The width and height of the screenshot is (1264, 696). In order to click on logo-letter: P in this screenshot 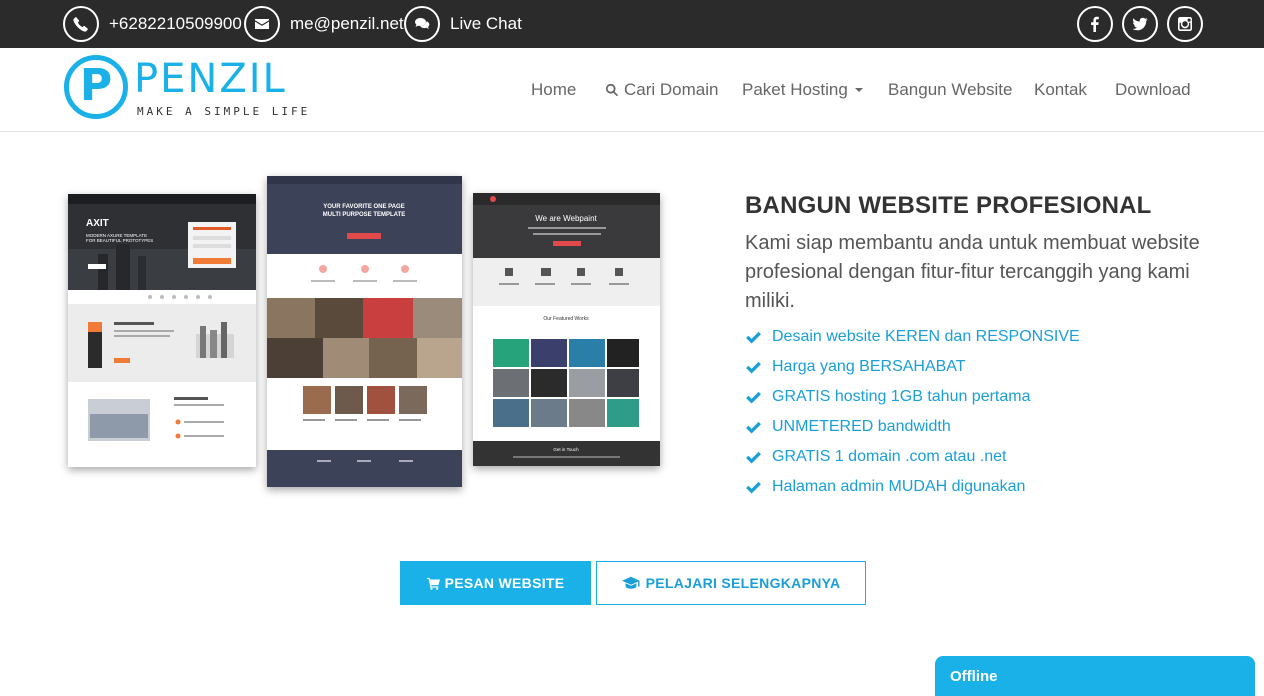, I will do `click(96, 85)`.